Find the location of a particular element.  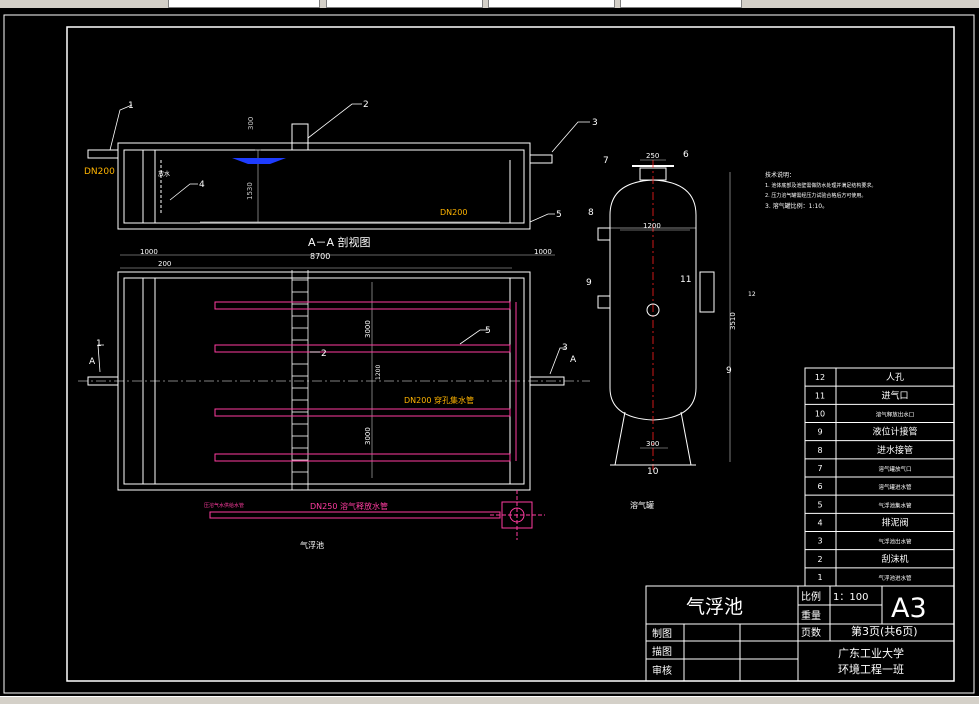

callout-5-section: 5 is located at coordinates (559, 215).